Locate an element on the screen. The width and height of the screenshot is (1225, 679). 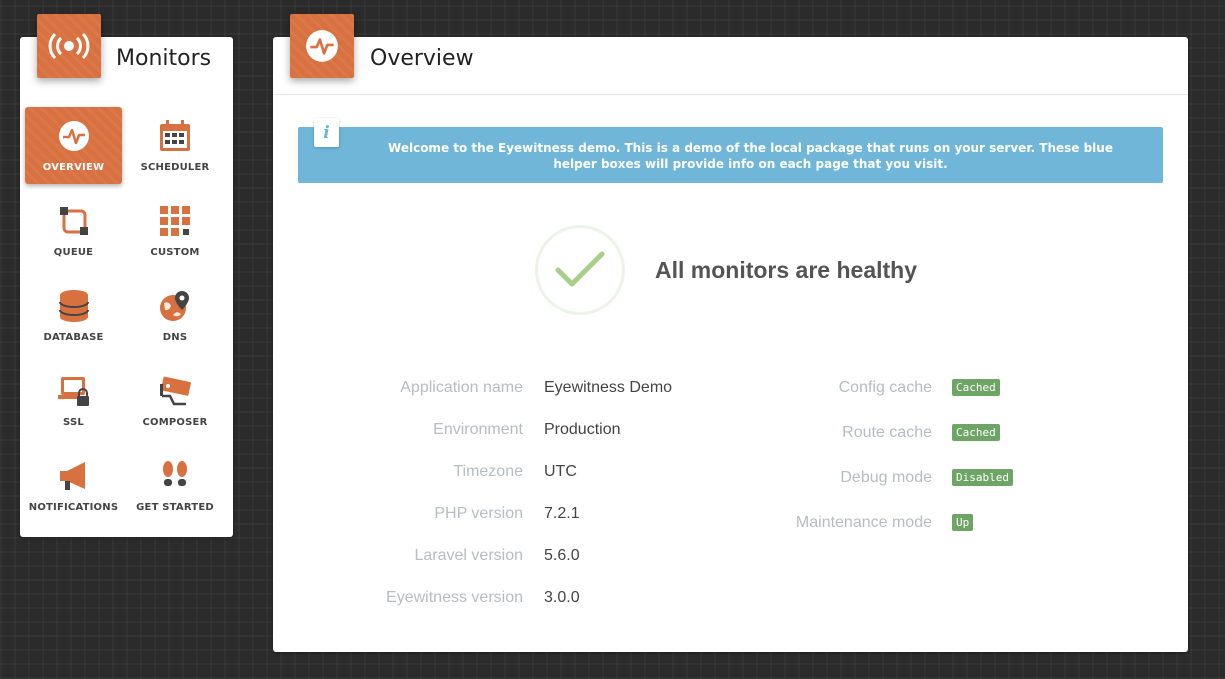
health-message: All monitors are healthy is located at coordinates (786, 269).